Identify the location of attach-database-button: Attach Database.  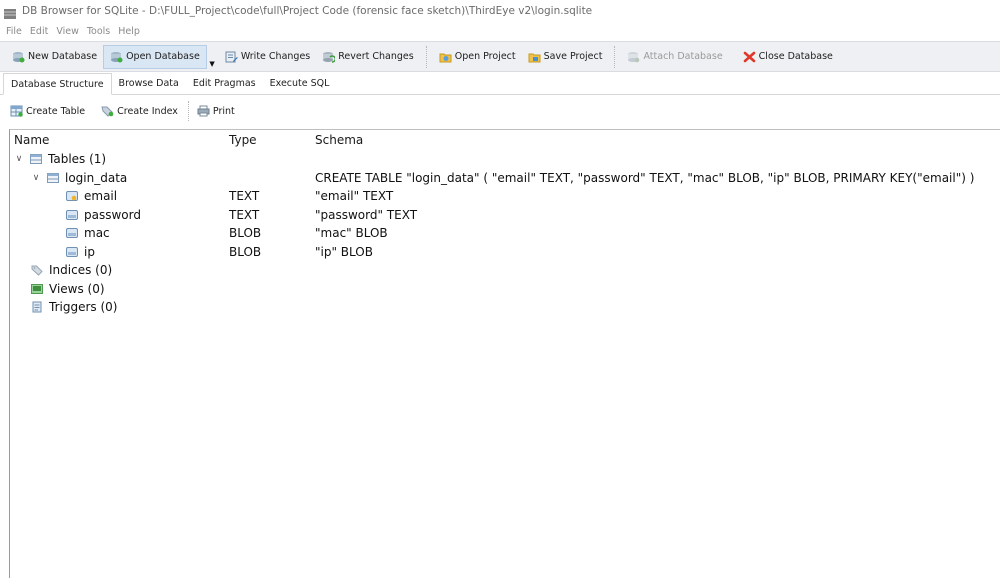
(674, 57).